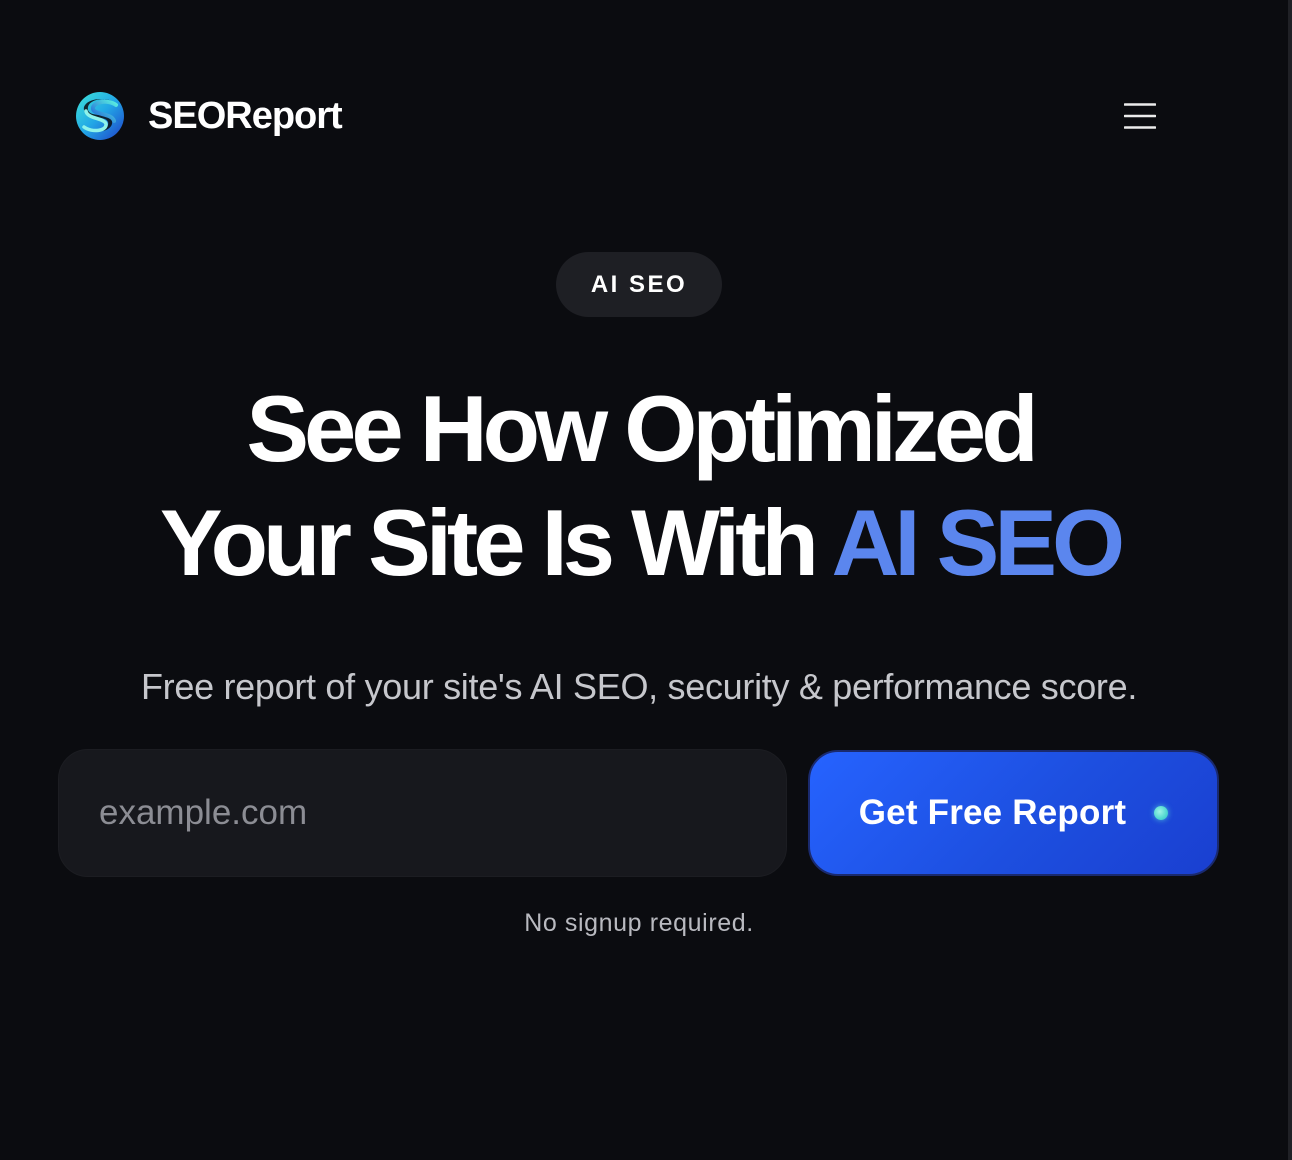 This screenshot has width=1292, height=1160. Describe the element at coordinates (245, 115) in the screenshot. I see `brand-name: SEOReport` at that location.